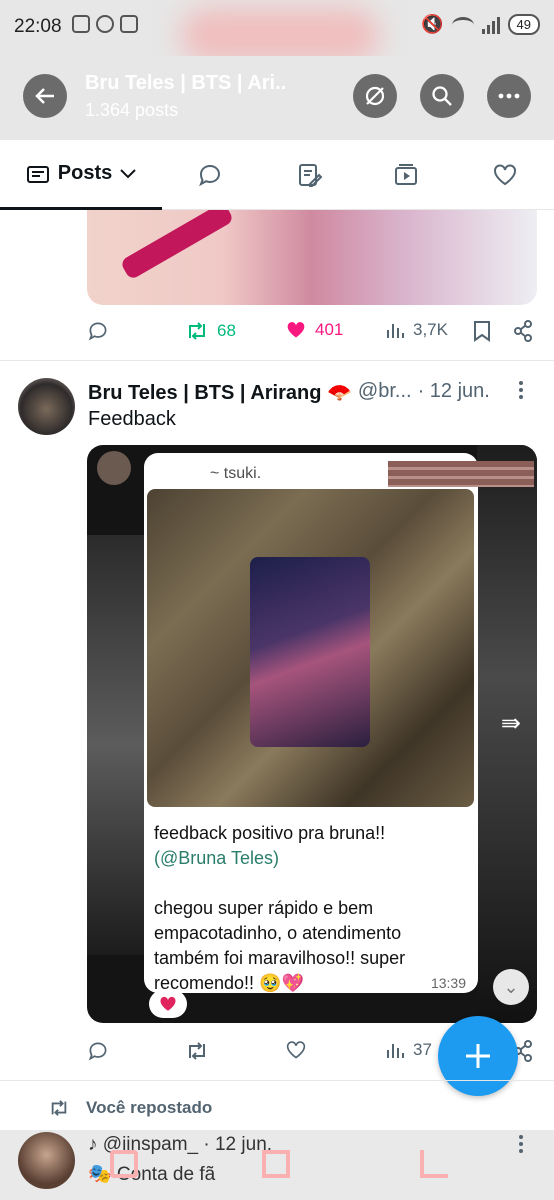 Image resolution: width=554 pixels, height=1200 pixels. What do you see at coordinates (280, 35) in the screenshot?
I see `blurred-region` at bounding box center [280, 35].